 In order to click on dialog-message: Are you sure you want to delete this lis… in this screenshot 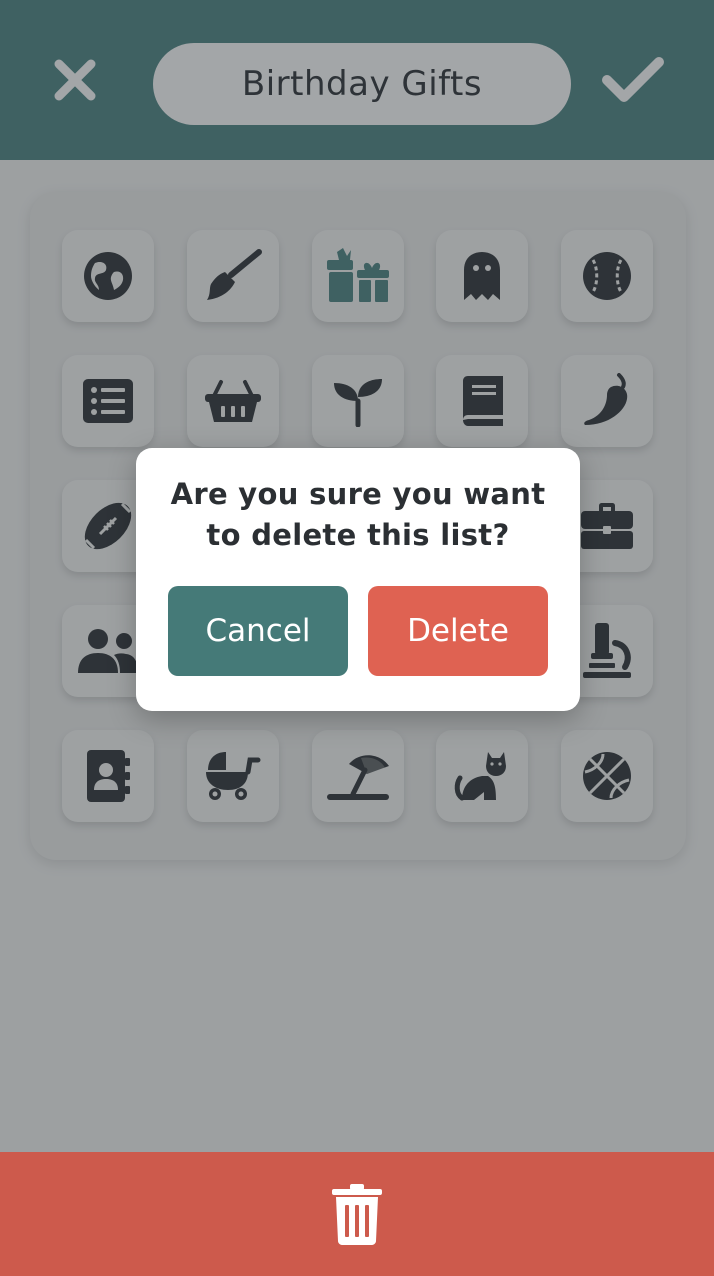, I will do `click(358, 514)`.